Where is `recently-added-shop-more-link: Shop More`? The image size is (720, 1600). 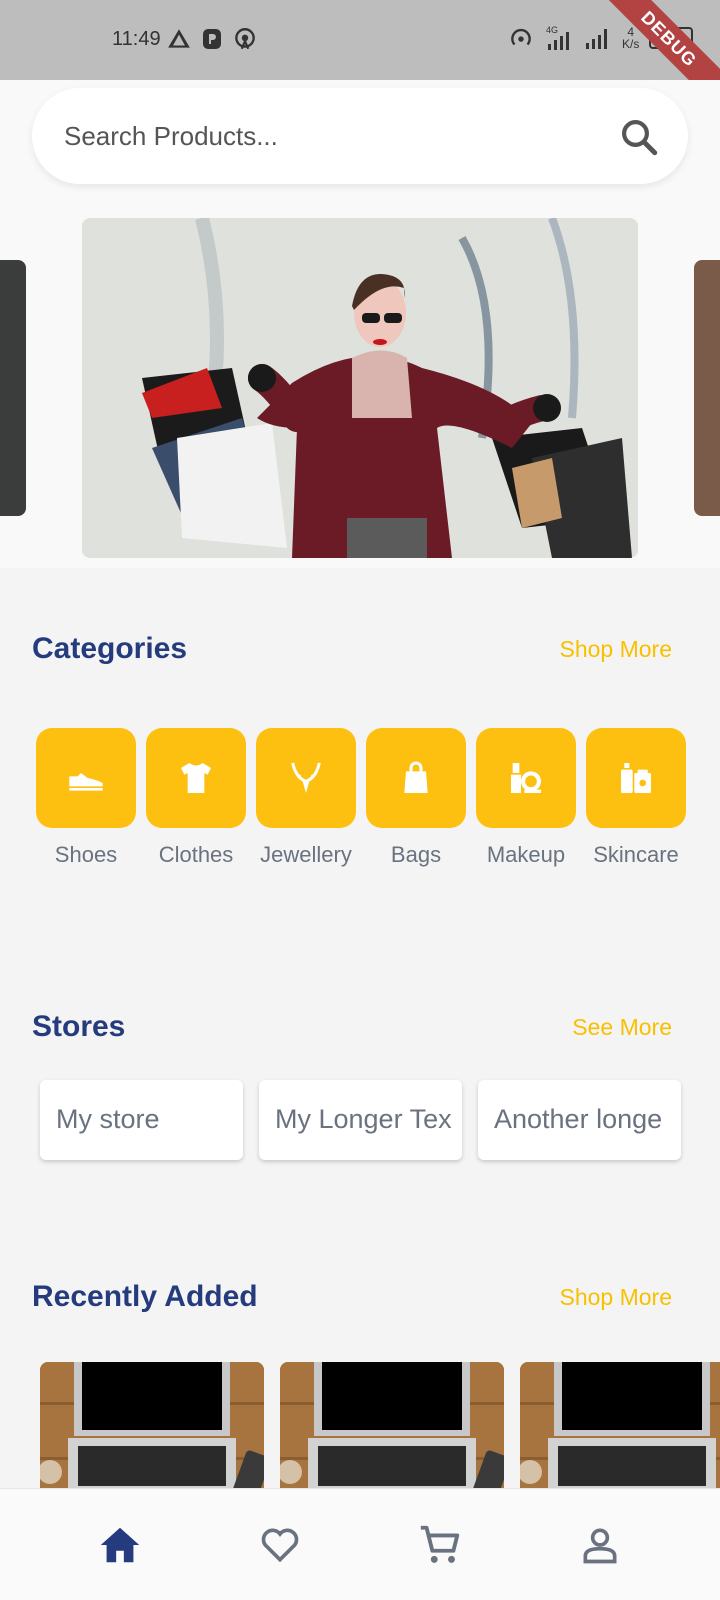 recently-added-shop-more-link: Shop More is located at coordinates (615, 1297).